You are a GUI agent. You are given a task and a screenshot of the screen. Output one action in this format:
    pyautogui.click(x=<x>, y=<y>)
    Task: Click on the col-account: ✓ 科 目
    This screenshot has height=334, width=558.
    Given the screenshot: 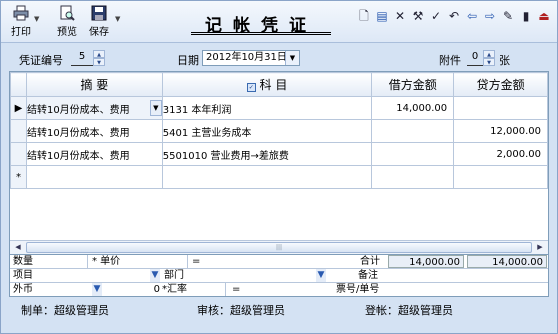 What is the action you would take?
    pyautogui.click(x=267, y=84)
    